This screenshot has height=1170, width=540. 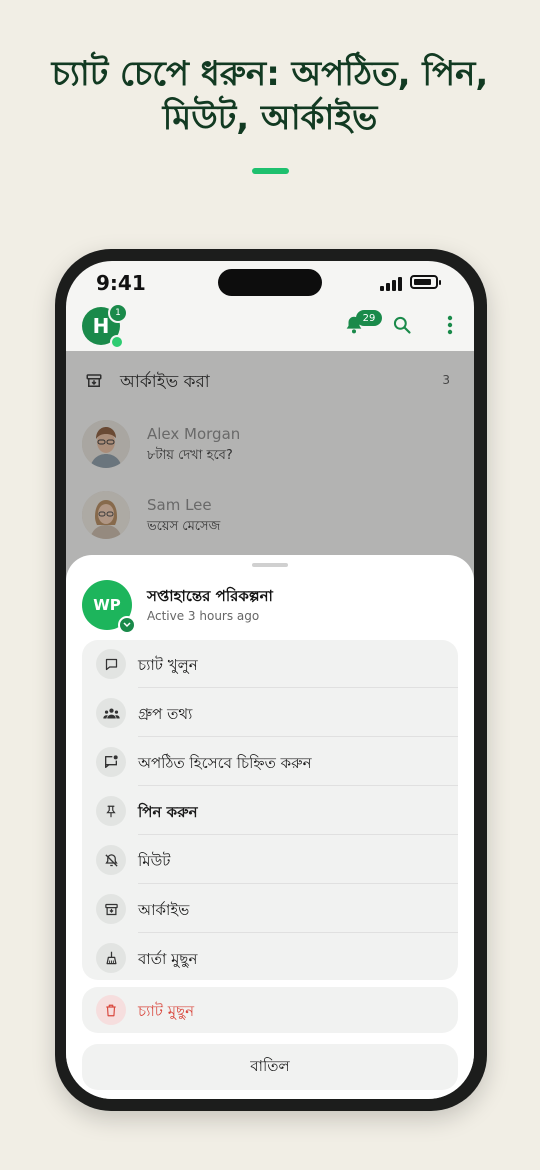 What do you see at coordinates (270, 282) in the screenshot?
I see `dynamic-island` at bounding box center [270, 282].